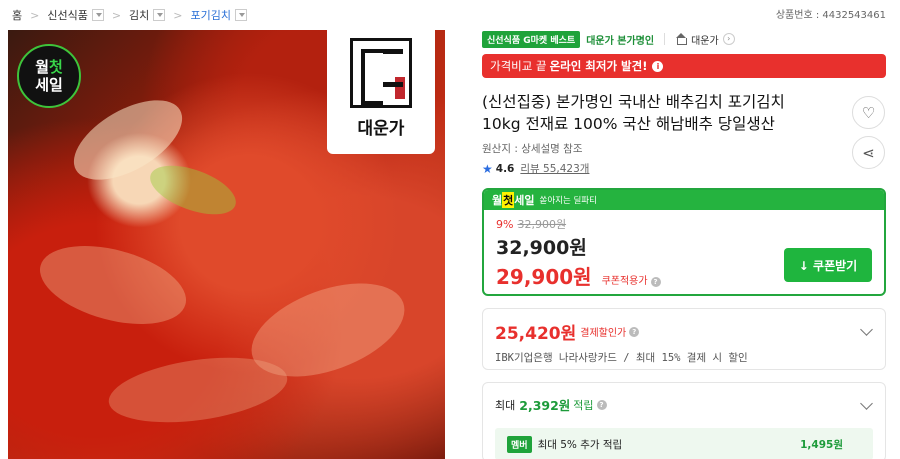 The width and height of the screenshot is (900, 459). What do you see at coordinates (487, 168) in the screenshot?
I see `star-icon: ★` at bounding box center [487, 168].